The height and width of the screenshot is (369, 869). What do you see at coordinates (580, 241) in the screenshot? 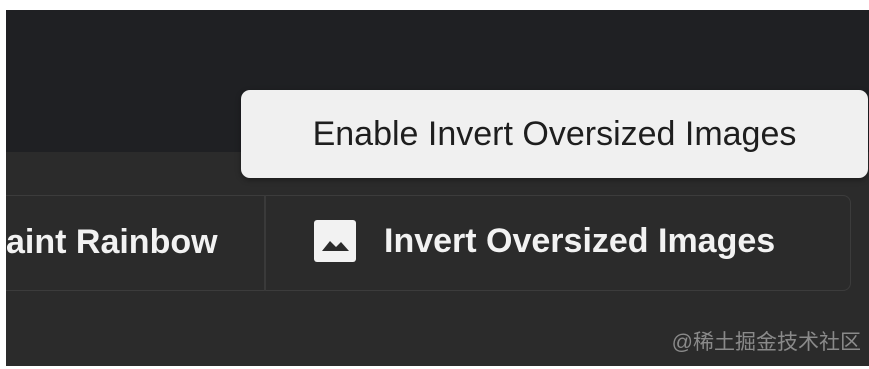
I see `invert-oversized-images-label: Invert Oversized Images` at bounding box center [580, 241].